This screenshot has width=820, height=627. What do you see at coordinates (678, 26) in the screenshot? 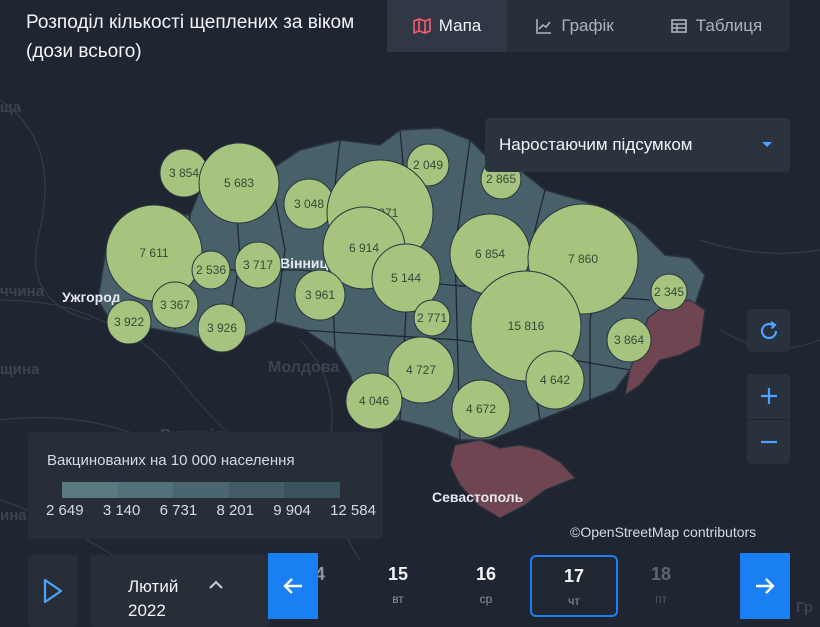
I see `table-icon` at bounding box center [678, 26].